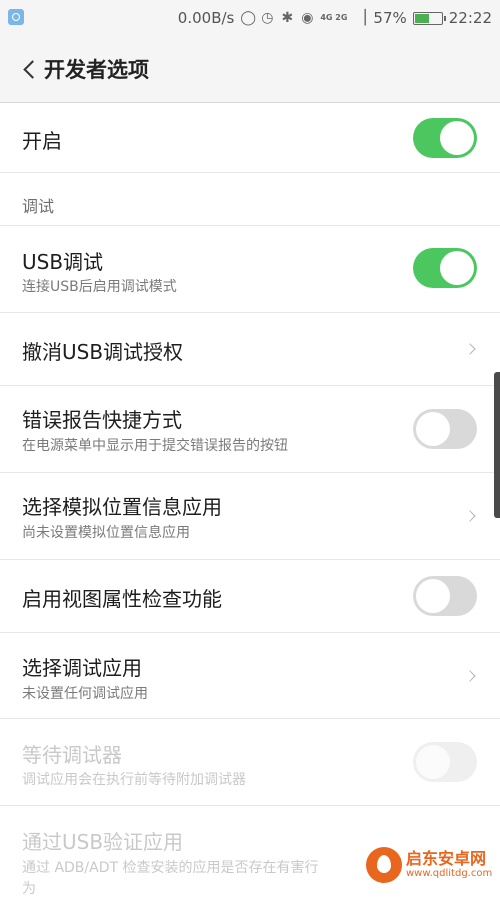 The width and height of the screenshot is (500, 898). What do you see at coordinates (250, 596) in the screenshot?
I see `row-view-attribute: 启用视图属性检查功能` at bounding box center [250, 596].